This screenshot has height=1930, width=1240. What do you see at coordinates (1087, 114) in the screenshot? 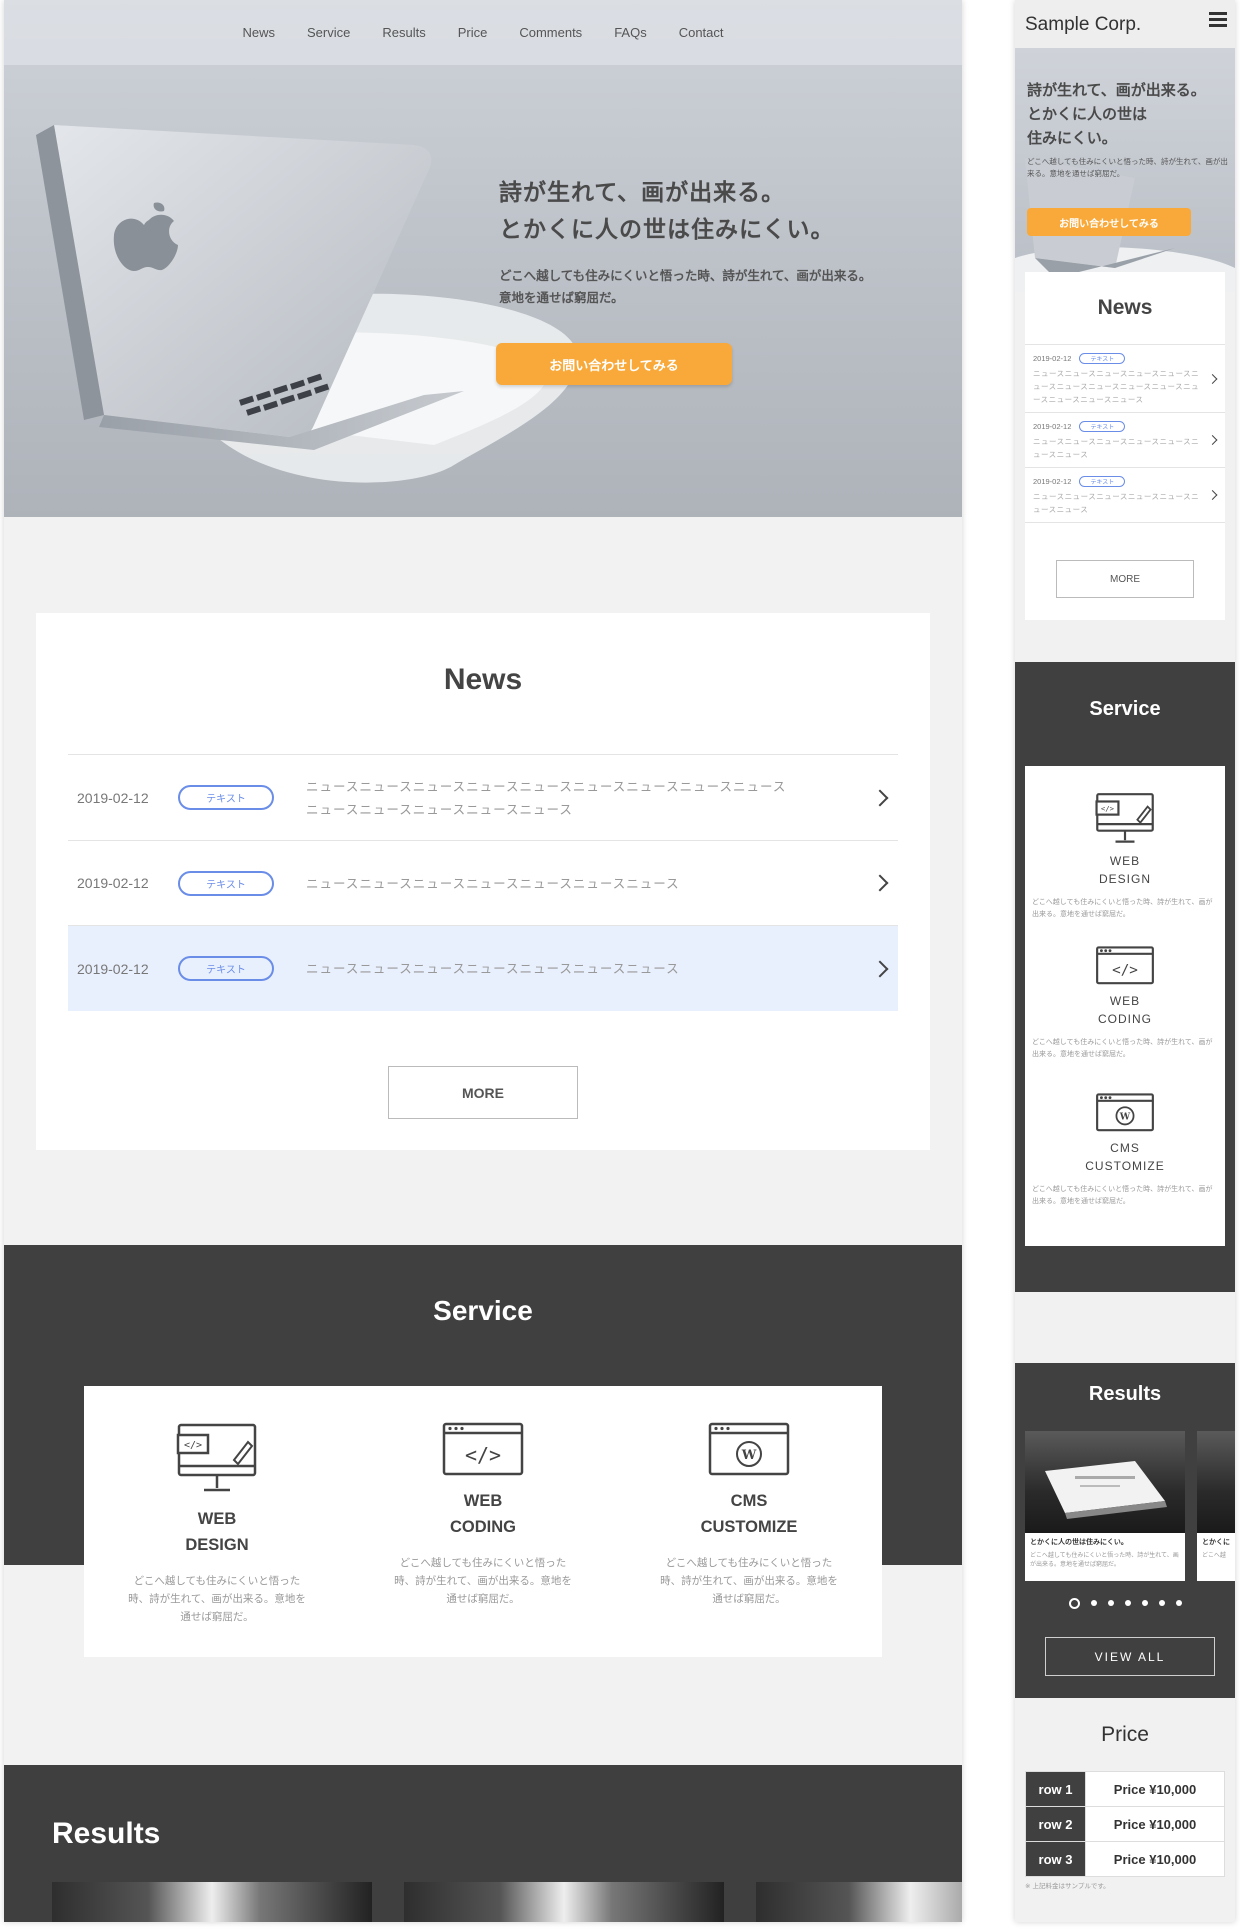
I see `hero-title-line2: とかくに人の世は` at bounding box center [1087, 114].